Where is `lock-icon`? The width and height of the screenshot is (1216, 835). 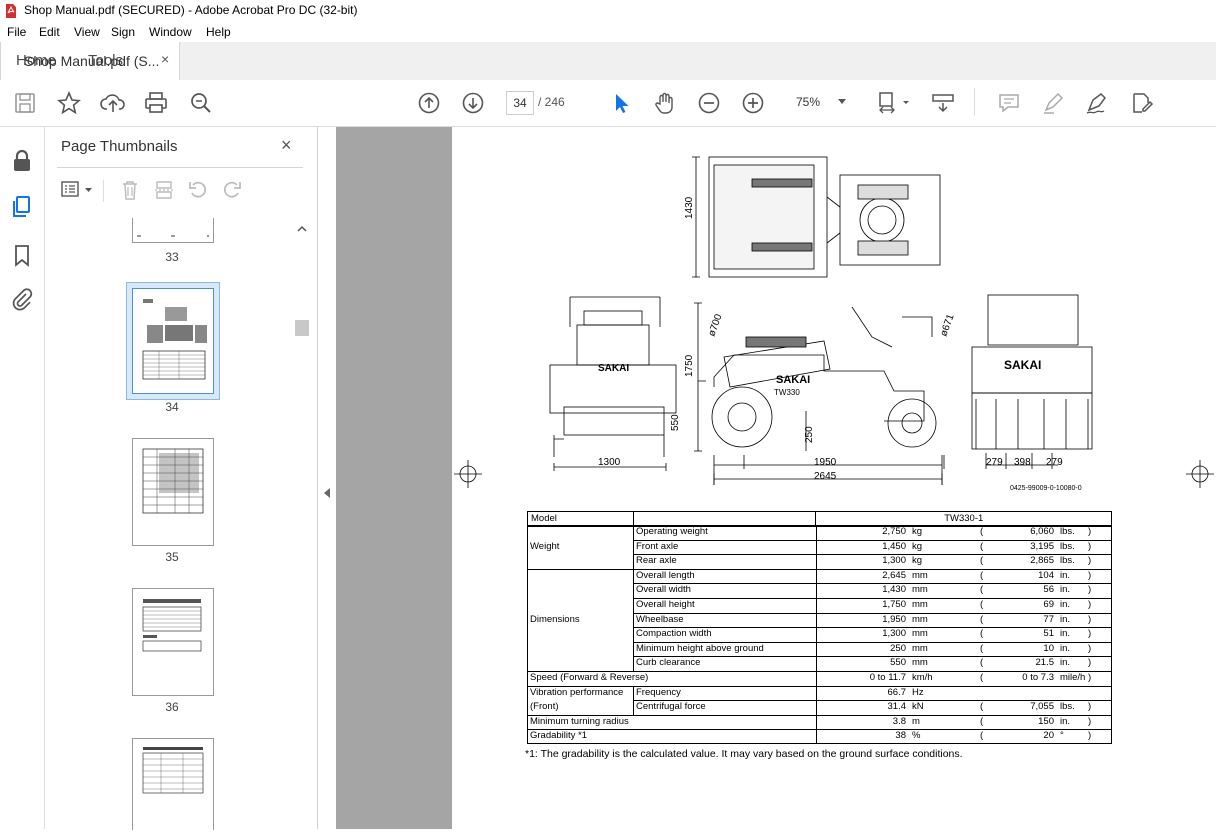 lock-icon is located at coordinates (22, 161).